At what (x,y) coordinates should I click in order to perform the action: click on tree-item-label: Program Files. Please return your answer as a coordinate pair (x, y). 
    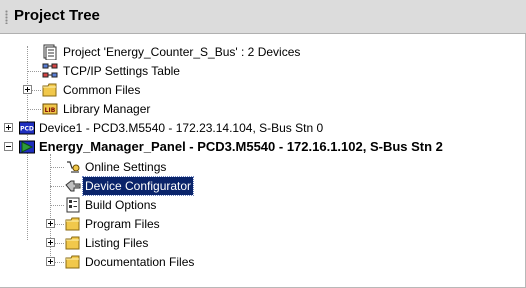
    Looking at the image, I should click on (122, 224).